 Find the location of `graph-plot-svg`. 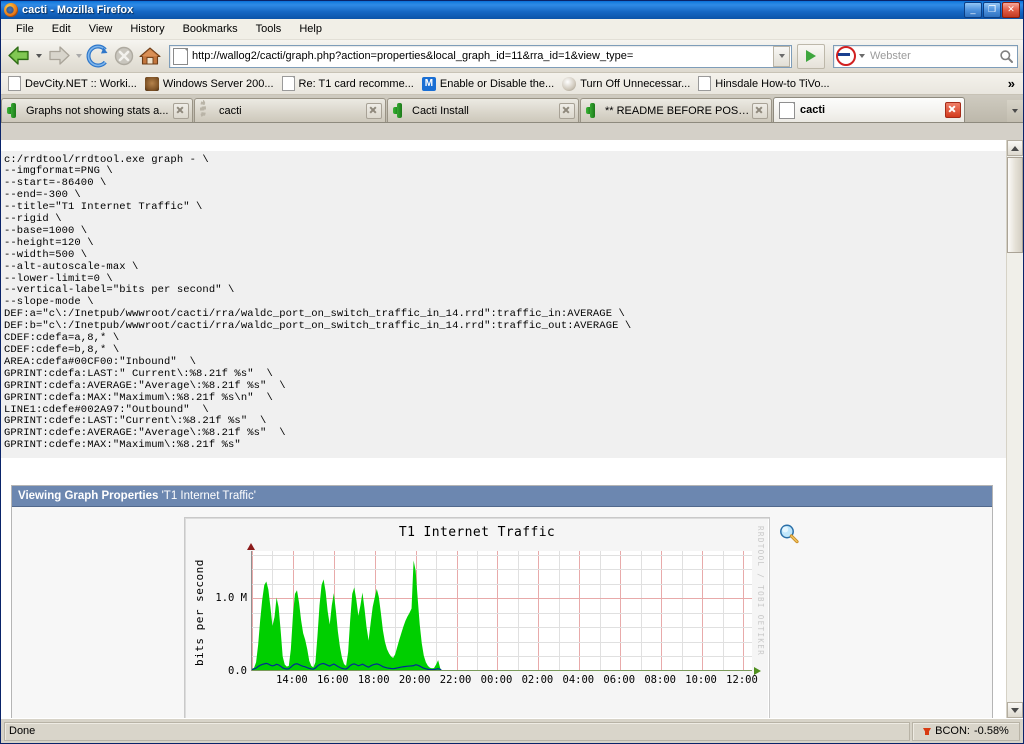

graph-plot-svg is located at coordinates (502, 610).